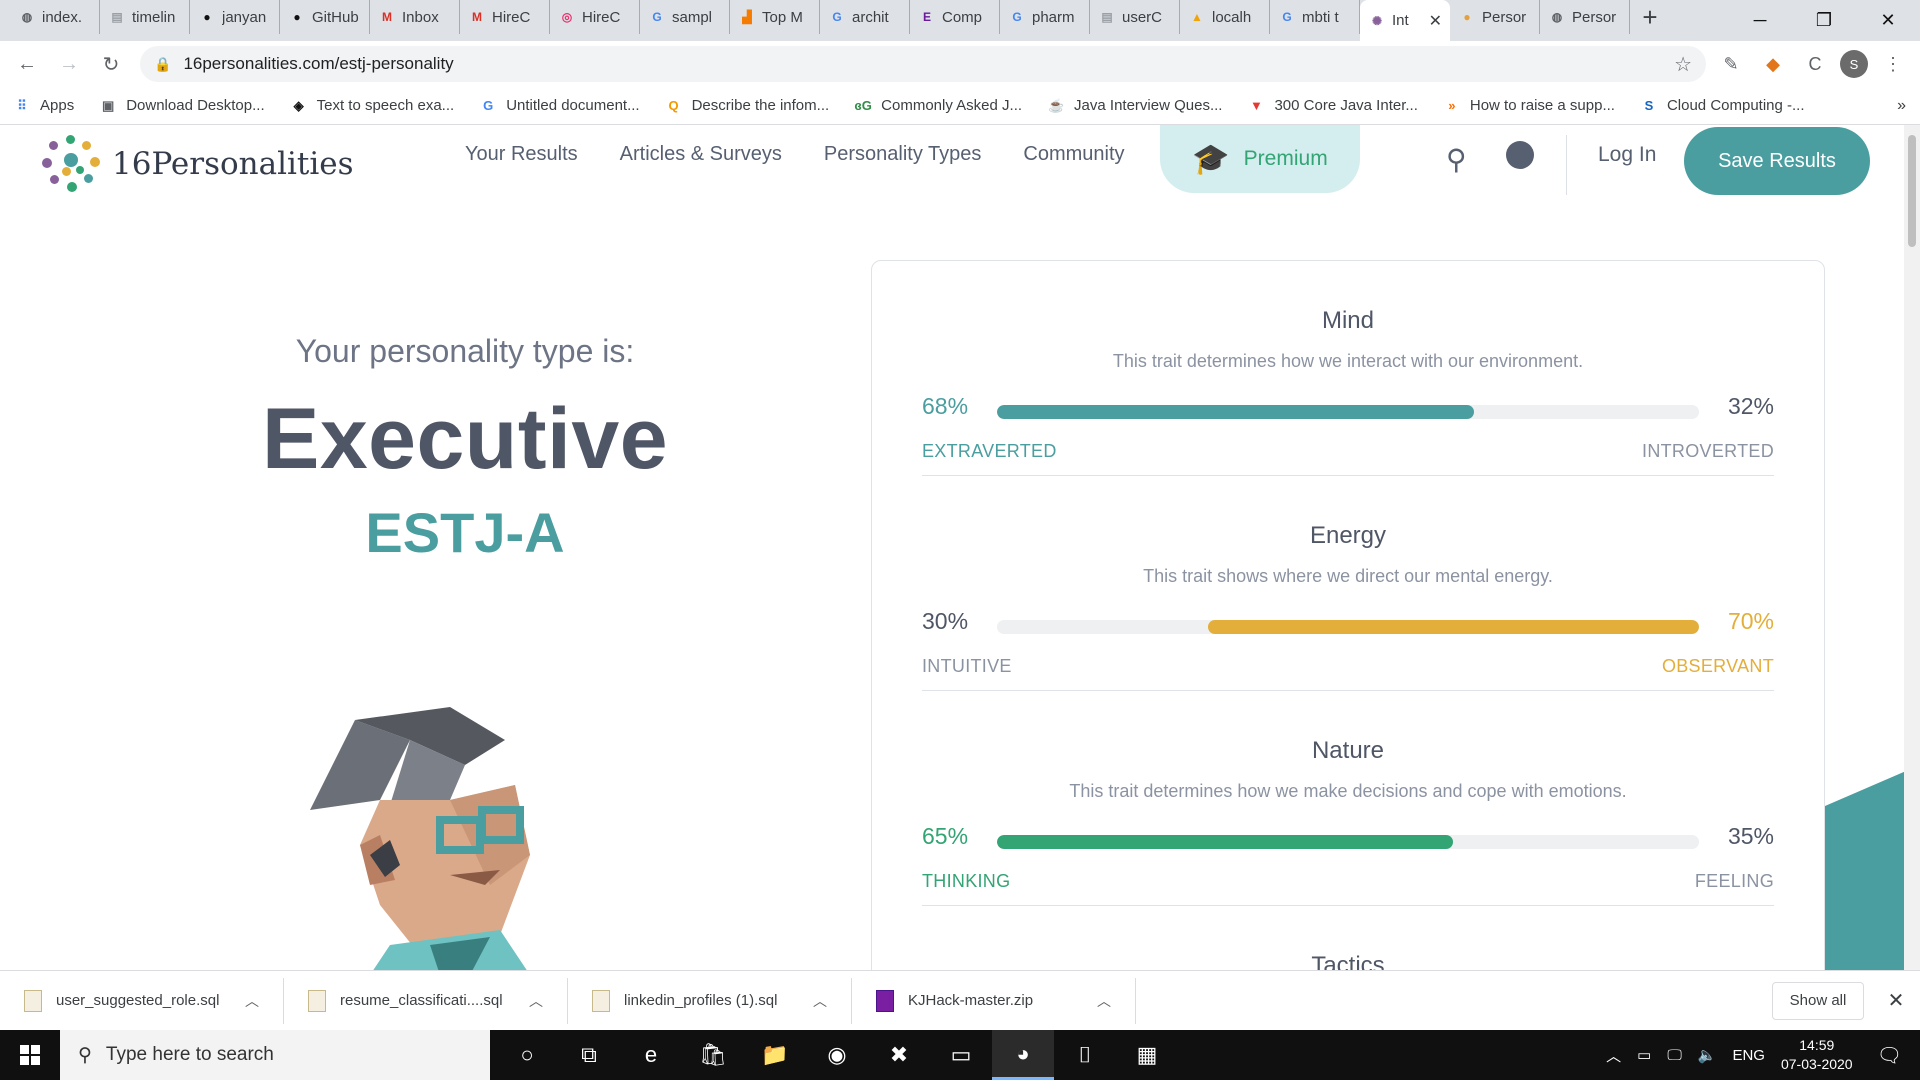  What do you see at coordinates (837, 1055) in the screenshot?
I see `safari-icon: ◉` at bounding box center [837, 1055].